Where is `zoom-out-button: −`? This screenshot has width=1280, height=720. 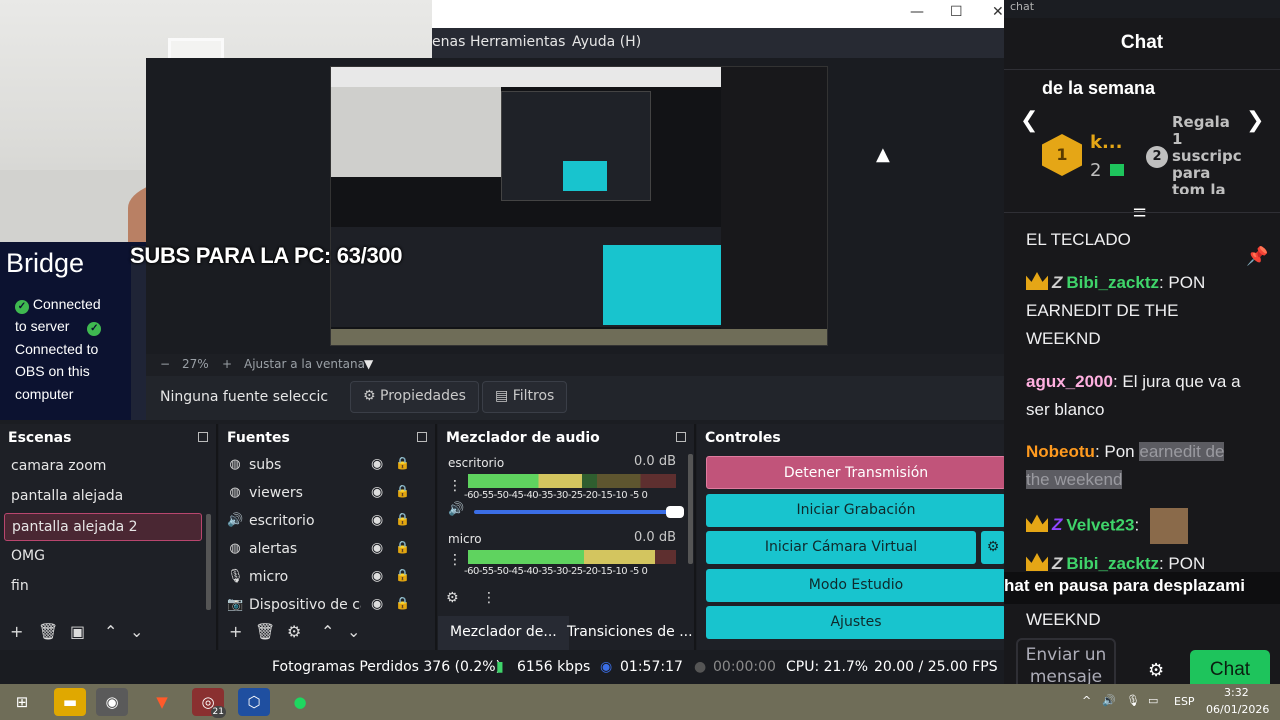 zoom-out-button: − is located at coordinates (165, 364).